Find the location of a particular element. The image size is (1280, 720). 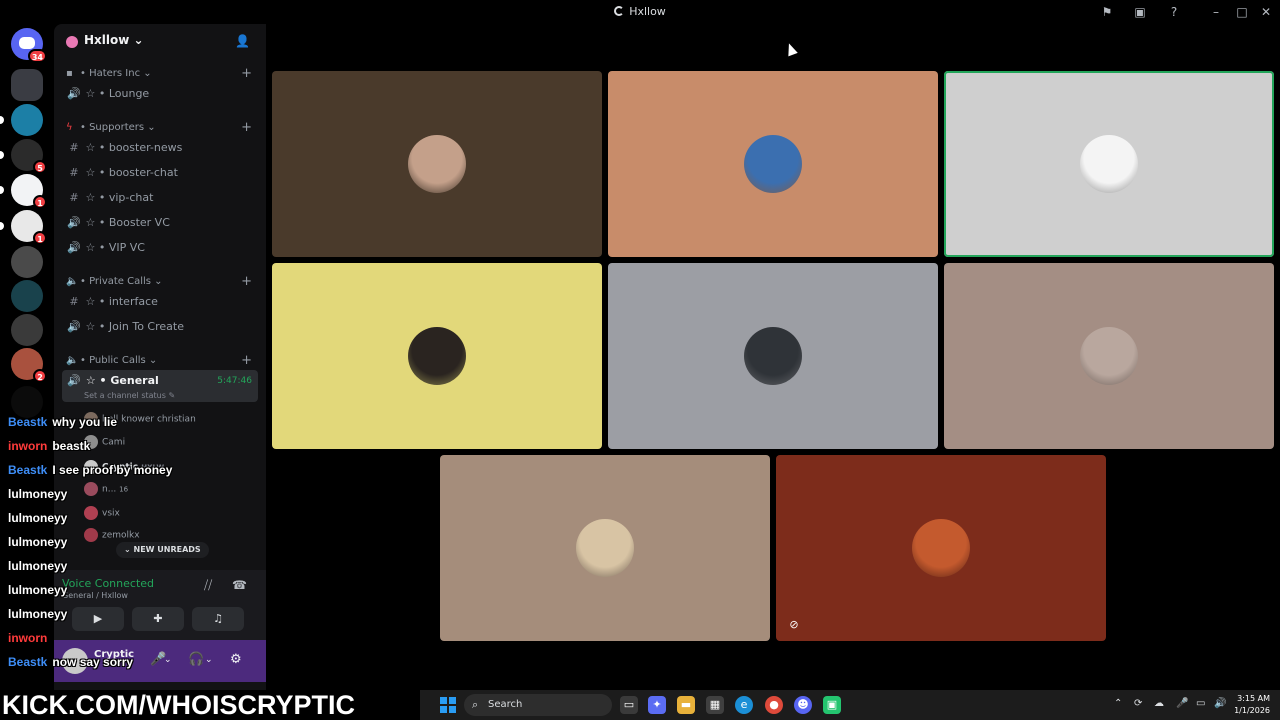

chevron-up-icon: ⌃ is located at coordinates (1118, 703).